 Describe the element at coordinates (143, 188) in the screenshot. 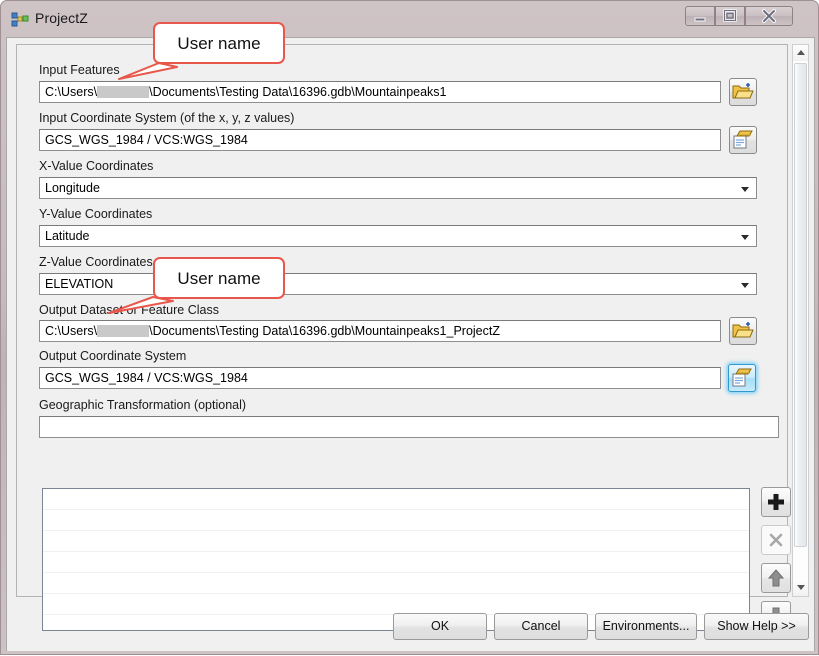

I see `annotation-tails` at that location.